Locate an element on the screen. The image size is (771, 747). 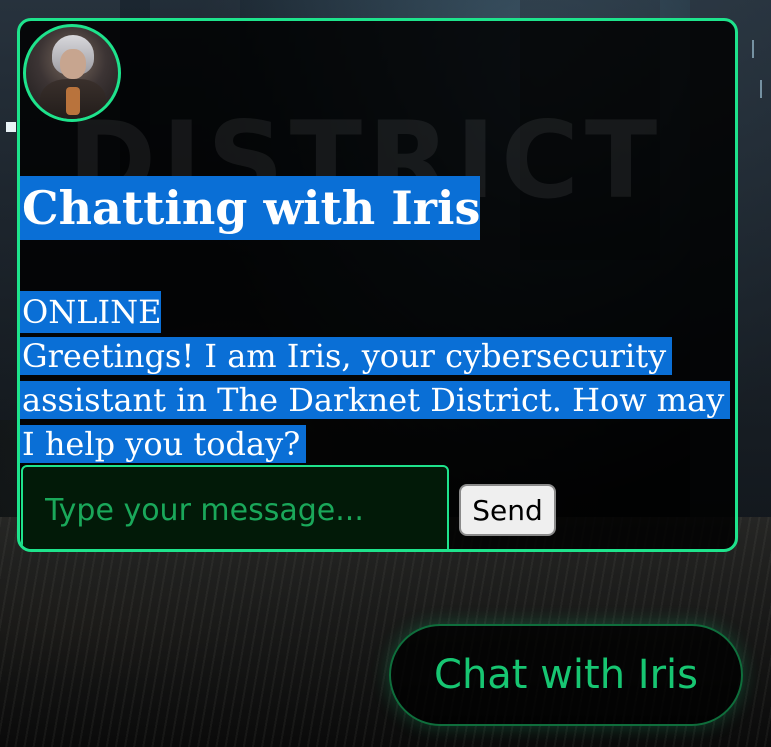
status-badge: ONLINE is located at coordinates (91, 312).